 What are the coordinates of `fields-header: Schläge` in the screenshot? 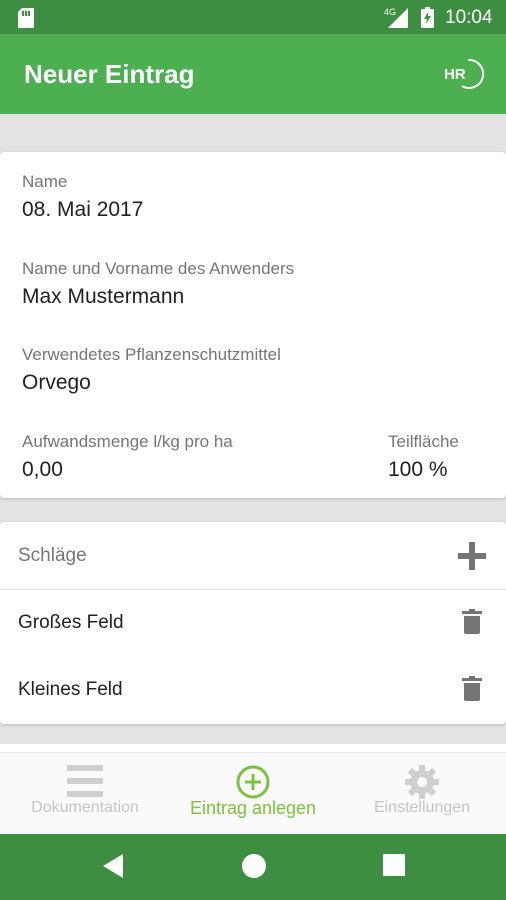 It's located at (253, 556).